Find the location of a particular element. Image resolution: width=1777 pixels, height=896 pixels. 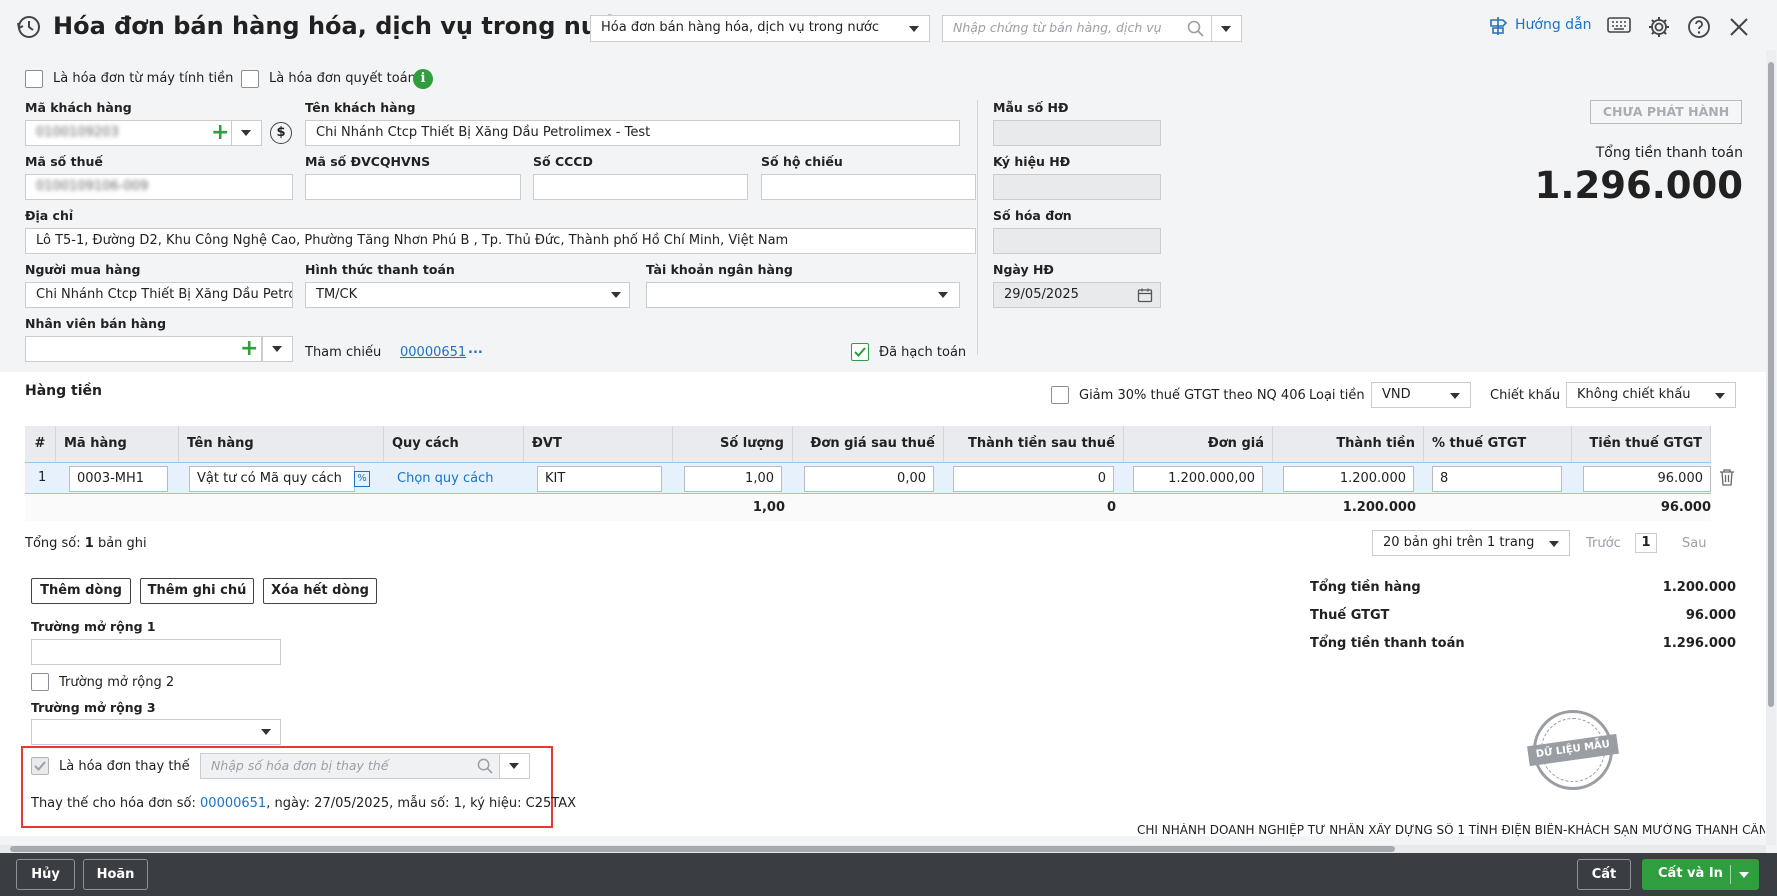

subtotal-value: 1.200.000 is located at coordinates (1699, 587).